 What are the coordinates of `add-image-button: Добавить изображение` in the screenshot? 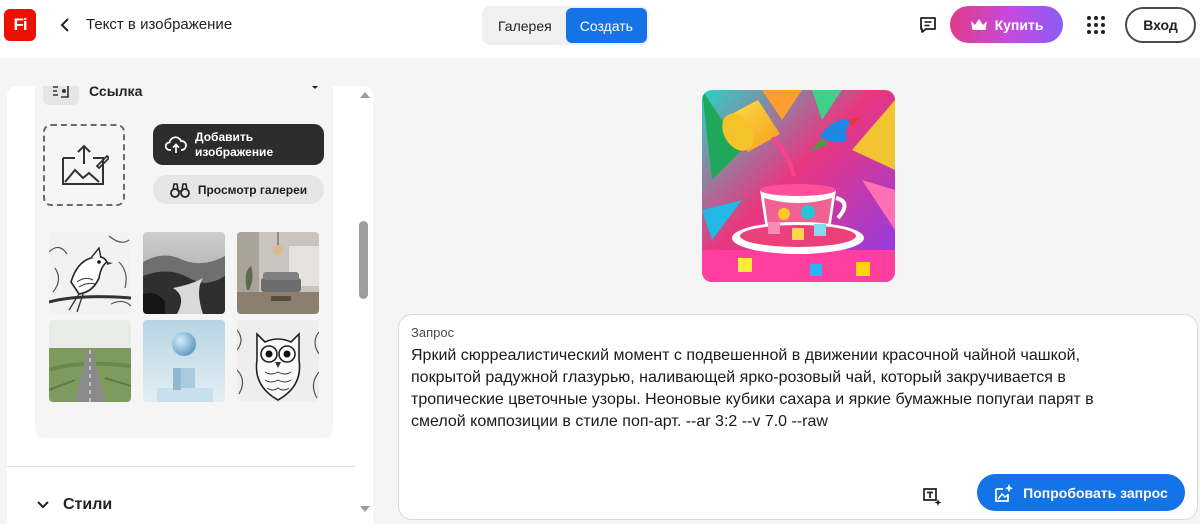 It's located at (238, 144).